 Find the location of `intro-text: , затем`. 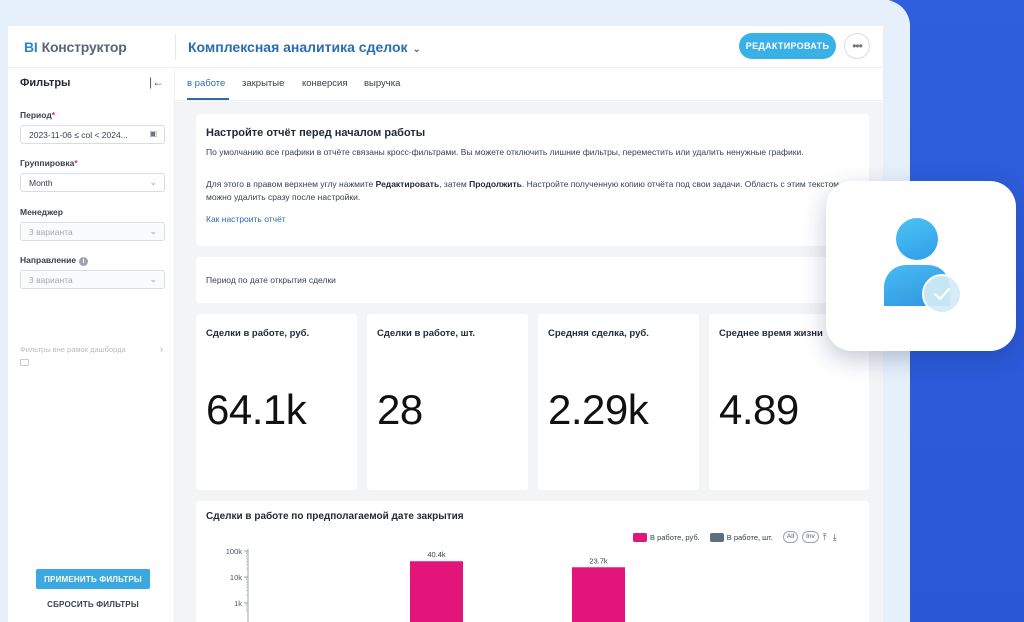

intro-text: , затем is located at coordinates (454, 184).